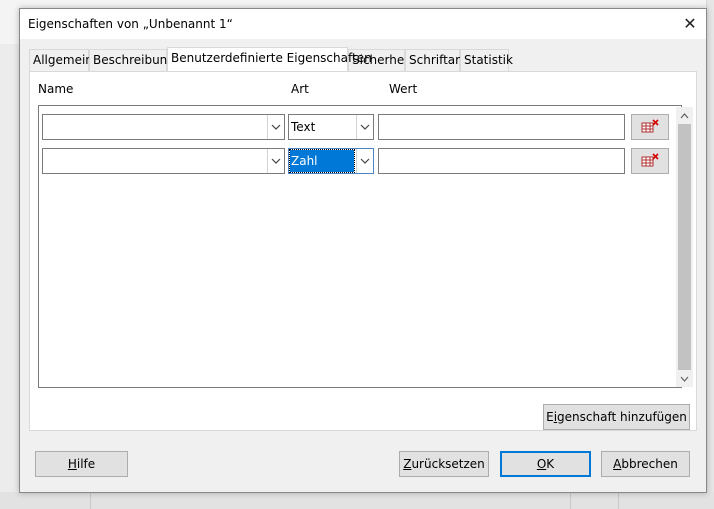  What do you see at coordinates (357, 500) in the screenshot?
I see `background-statusbar` at bounding box center [357, 500].